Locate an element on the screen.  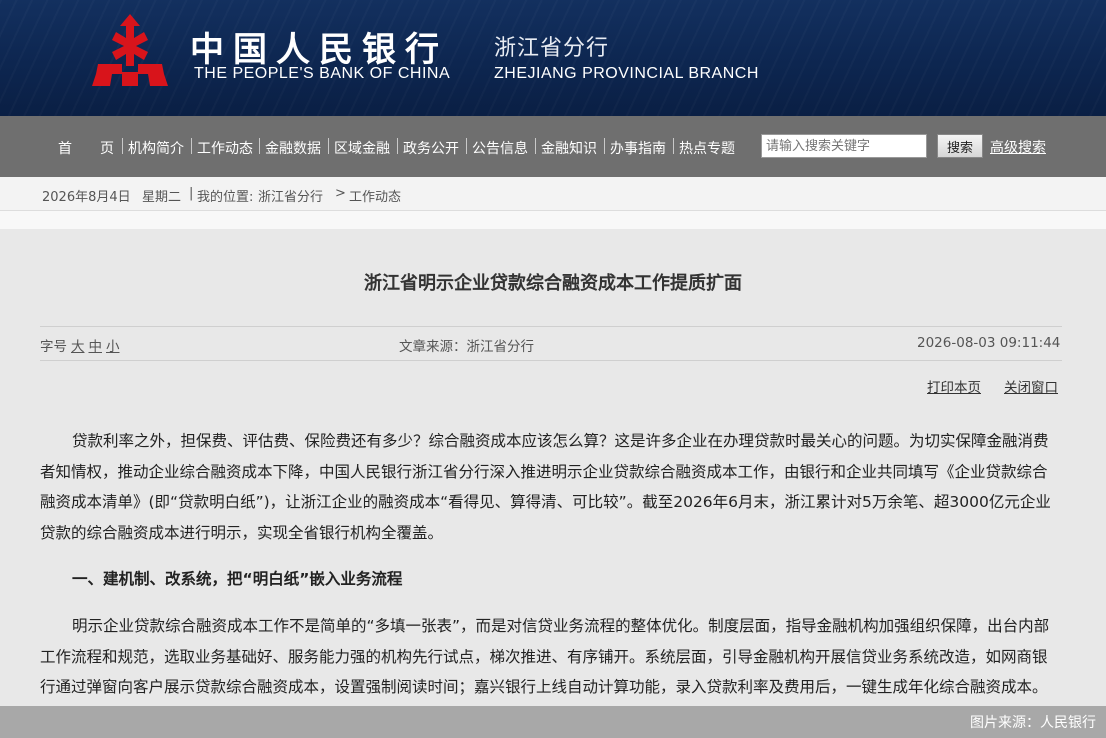
branch-name-chinese: 浙江省分行 is located at coordinates (552, 48).